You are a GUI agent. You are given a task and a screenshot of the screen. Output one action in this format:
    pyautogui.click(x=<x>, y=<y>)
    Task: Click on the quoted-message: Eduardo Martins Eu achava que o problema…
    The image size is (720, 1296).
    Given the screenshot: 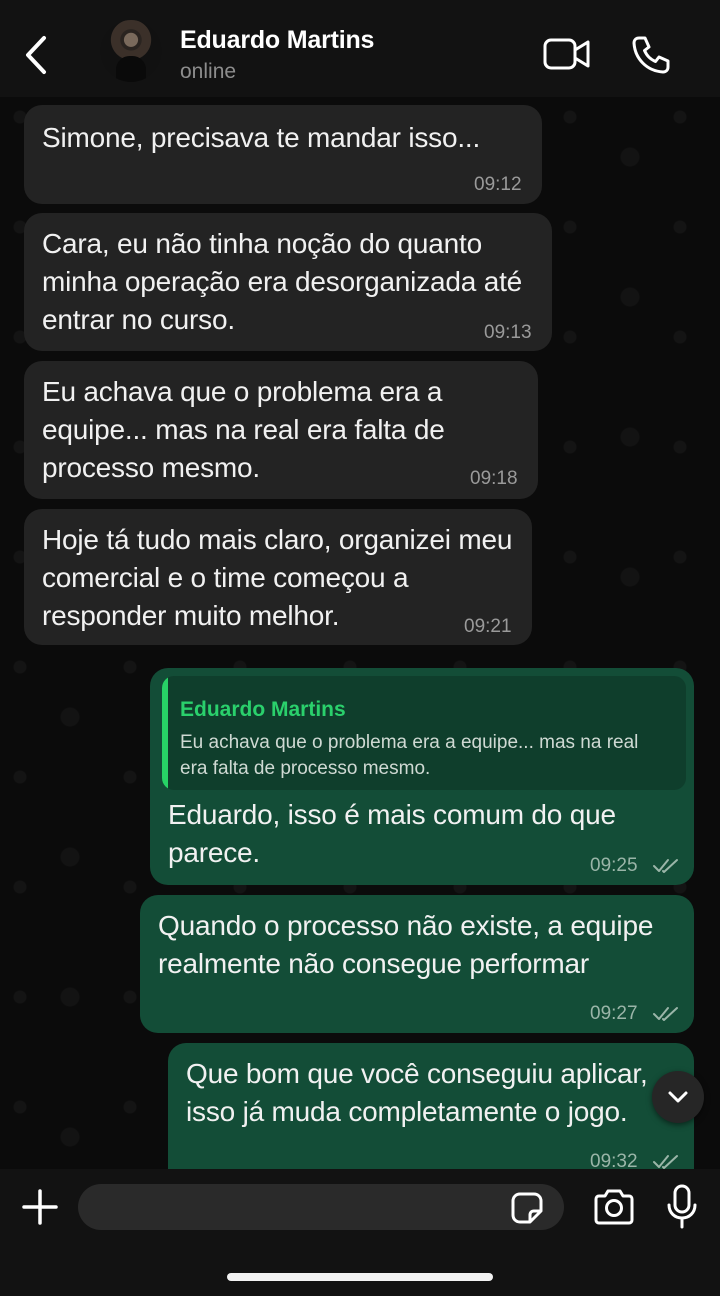 What is the action you would take?
    pyautogui.click(x=424, y=733)
    